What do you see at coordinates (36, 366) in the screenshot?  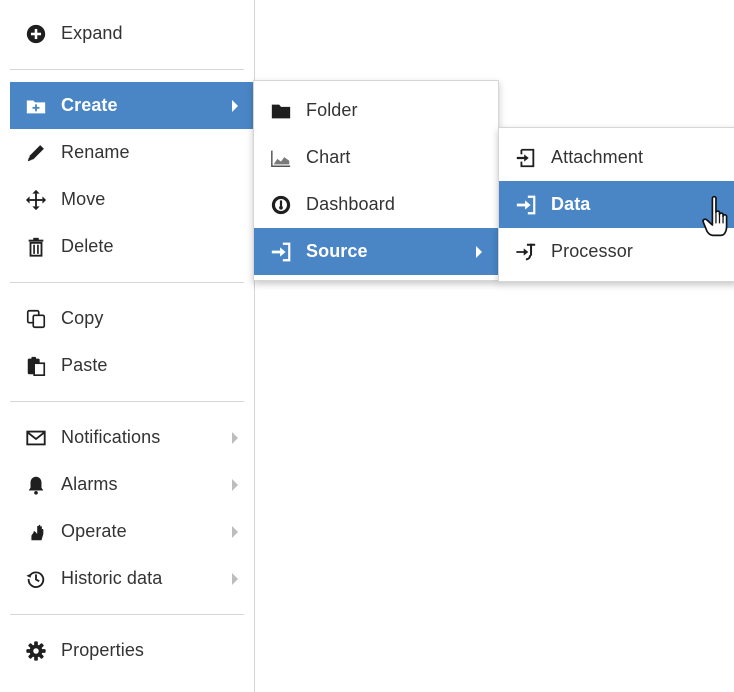 I see `paste-icon` at bounding box center [36, 366].